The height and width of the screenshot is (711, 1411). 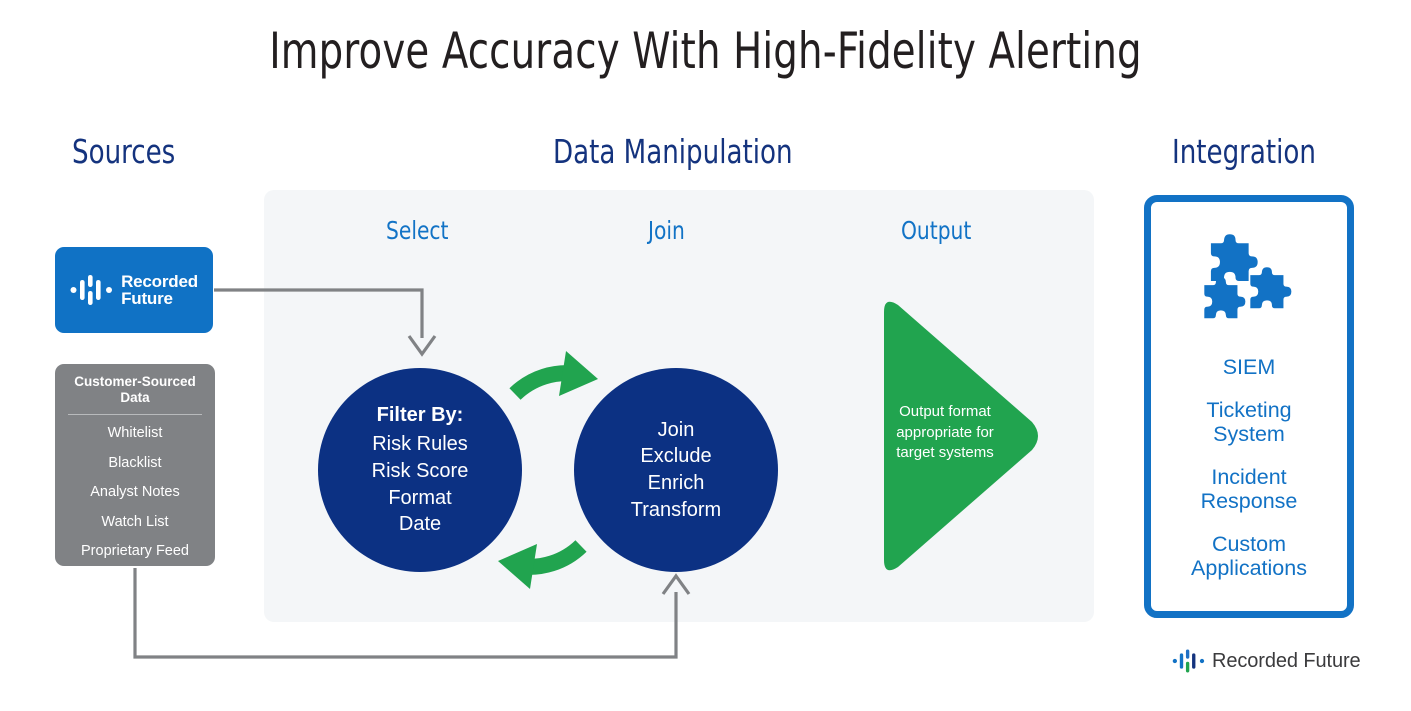 What do you see at coordinates (135, 462) in the screenshot?
I see `list-item: Blacklist` at bounding box center [135, 462].